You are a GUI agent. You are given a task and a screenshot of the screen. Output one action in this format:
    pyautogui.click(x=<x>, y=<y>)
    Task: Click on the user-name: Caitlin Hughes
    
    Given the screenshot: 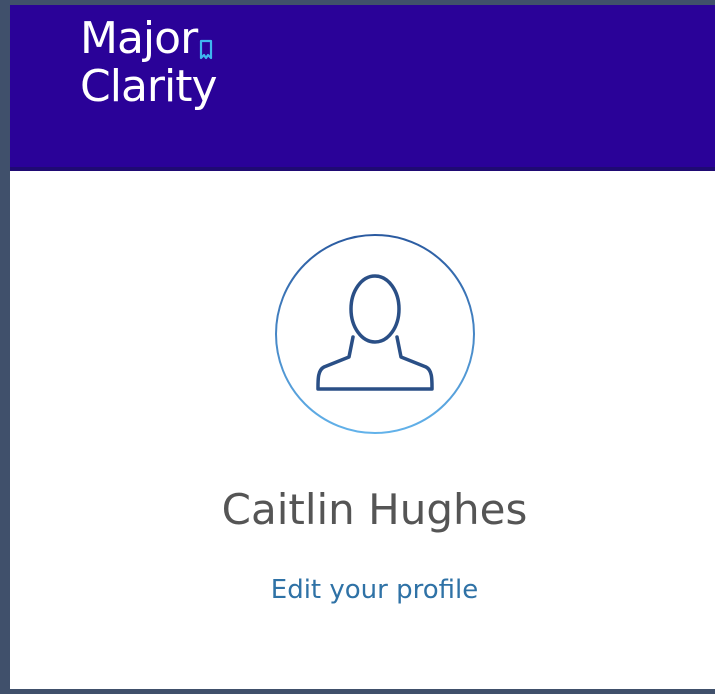 What is the action you would take?
    pyautogui.click(x=374, y=509)
    